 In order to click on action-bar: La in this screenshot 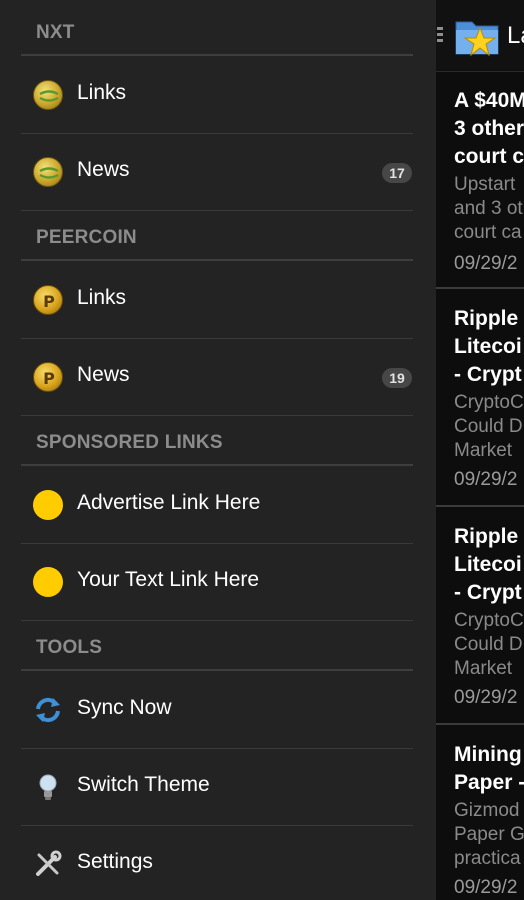, I will do `click(480, 36)`.